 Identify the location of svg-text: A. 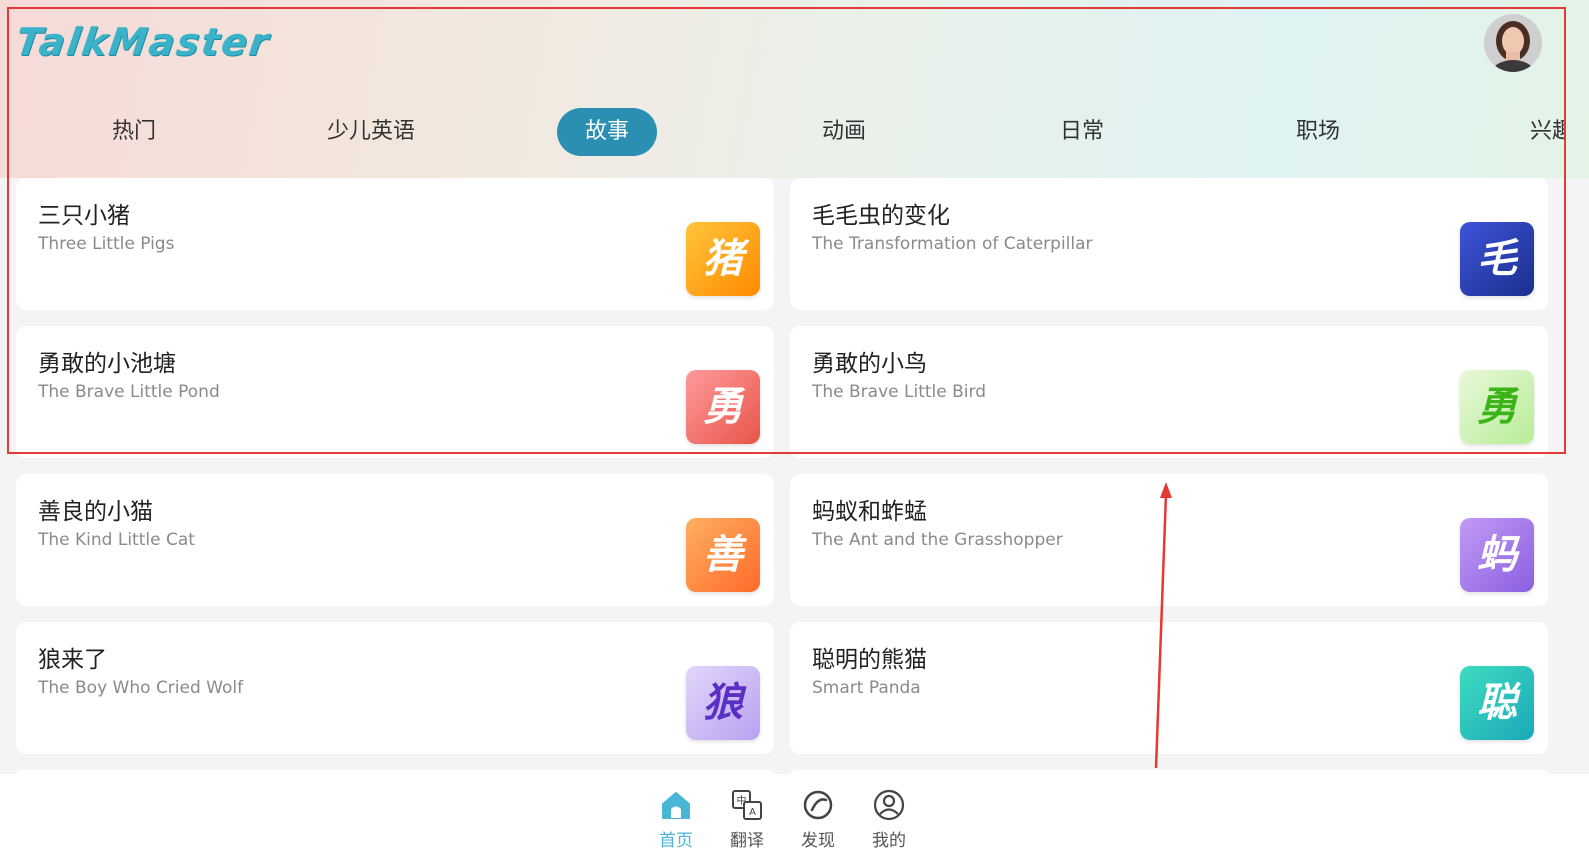
(752, 812).